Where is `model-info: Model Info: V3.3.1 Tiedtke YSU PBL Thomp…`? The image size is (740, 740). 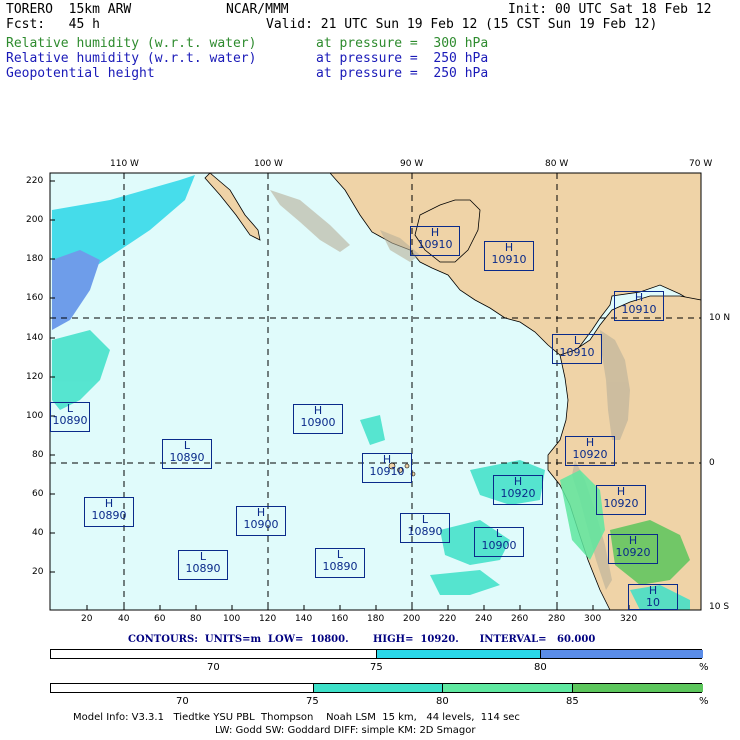
model-info: Model Info: V3.3.1 Tiedtke YSU PBL Thomp… is located at coordinates (296, 717).